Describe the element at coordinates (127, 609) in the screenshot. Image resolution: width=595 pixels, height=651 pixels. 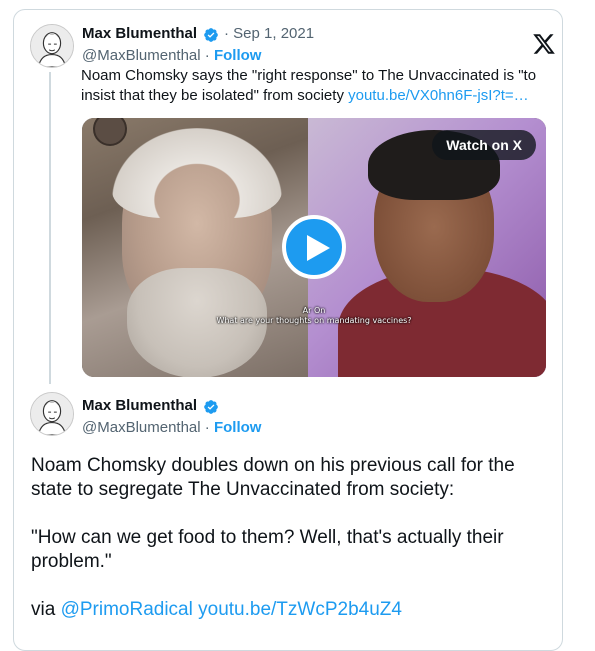
I see `mention-link: @PrimoRadical` at that location.